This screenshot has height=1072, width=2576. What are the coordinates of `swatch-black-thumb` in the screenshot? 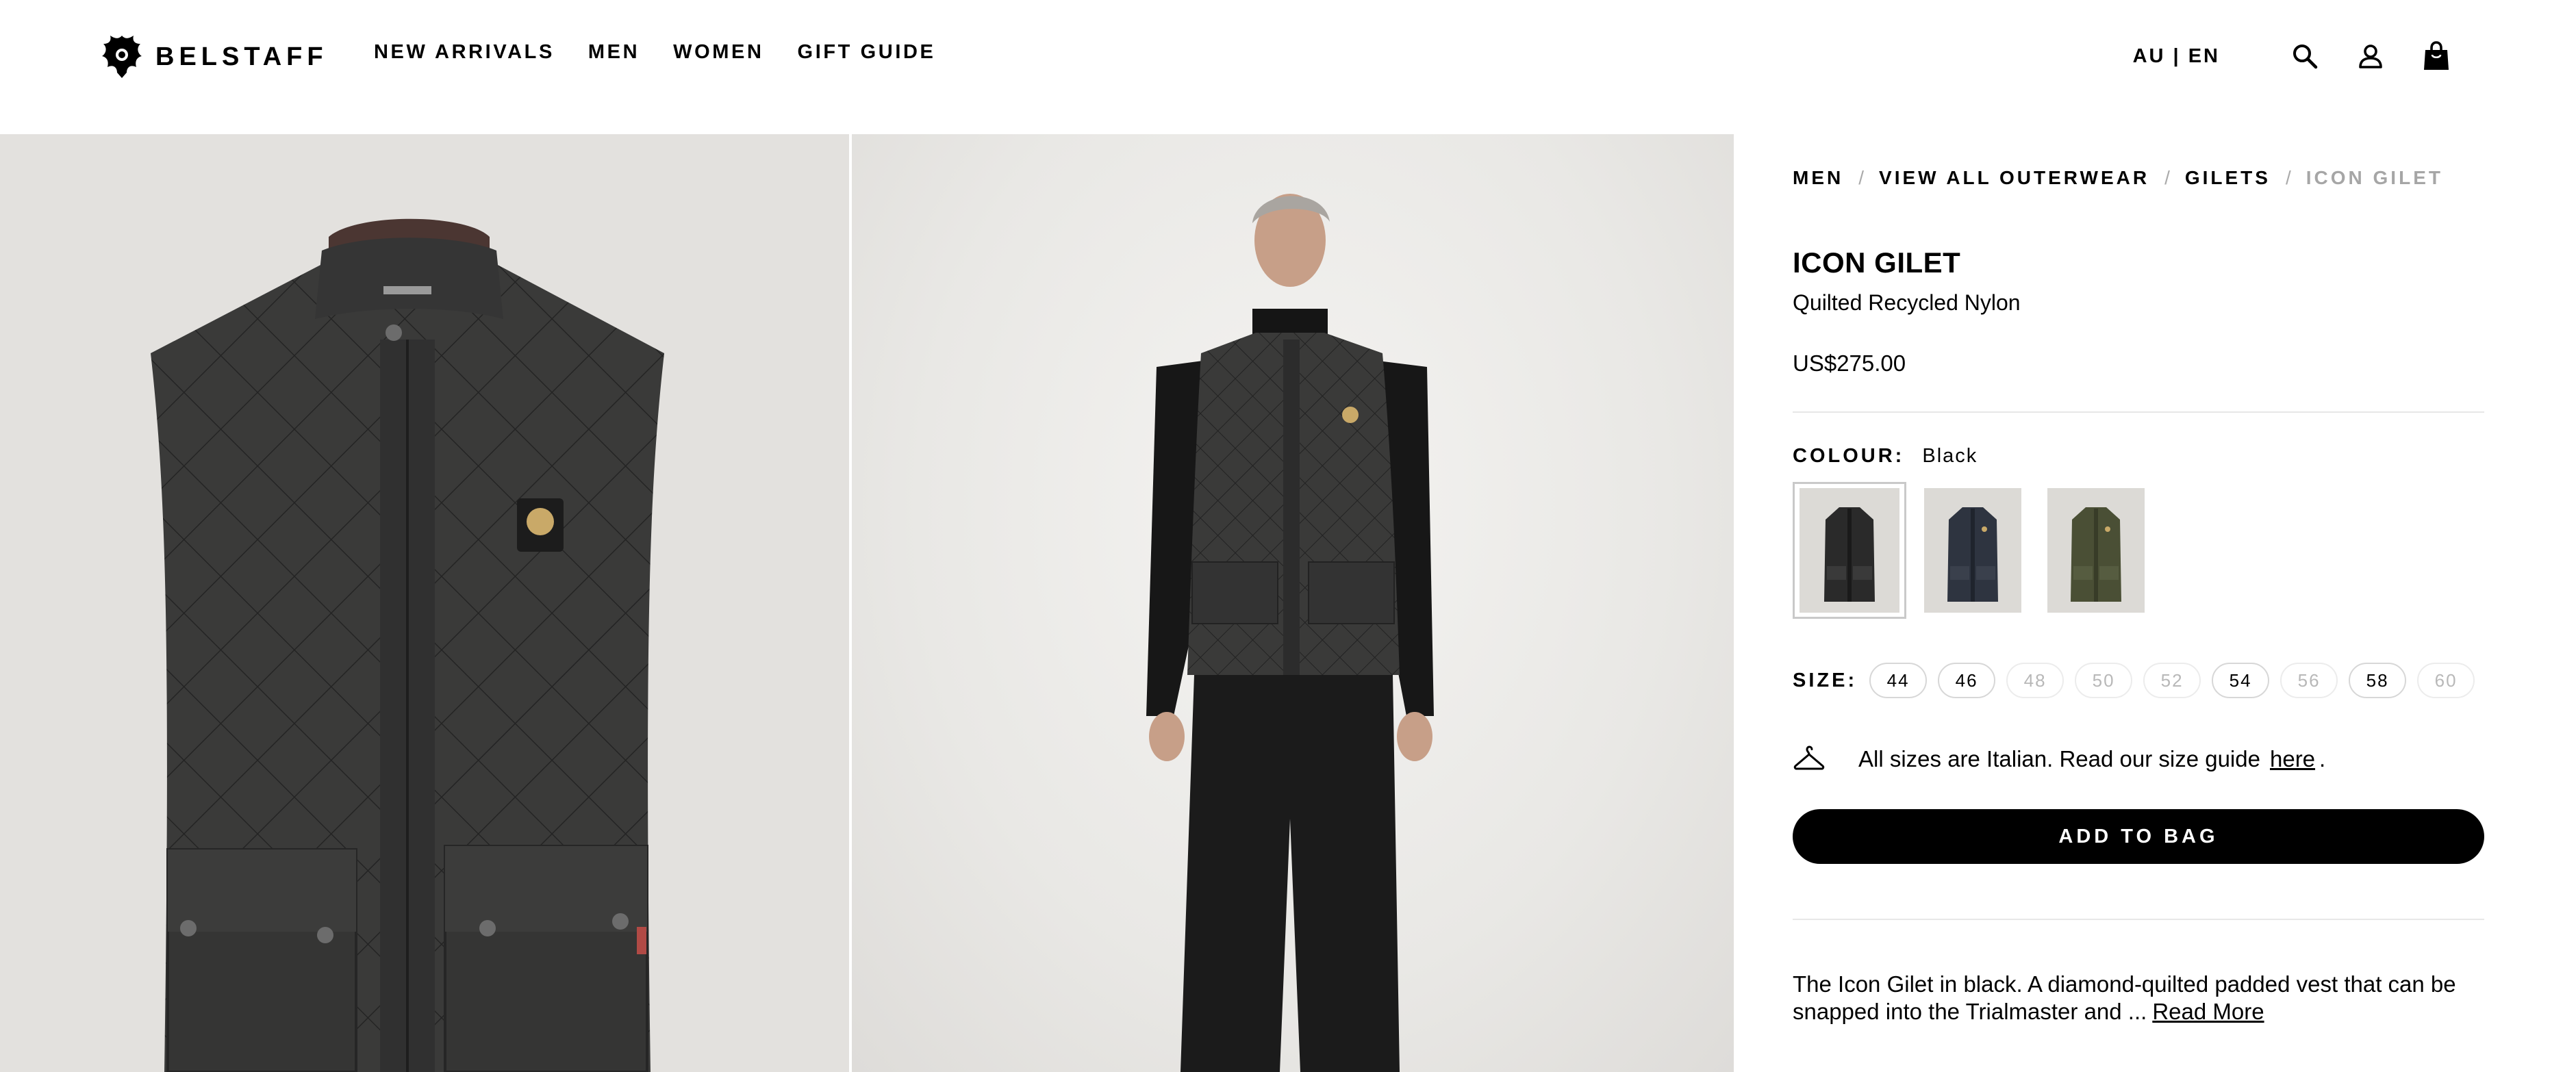 It's located at (1849, 550).